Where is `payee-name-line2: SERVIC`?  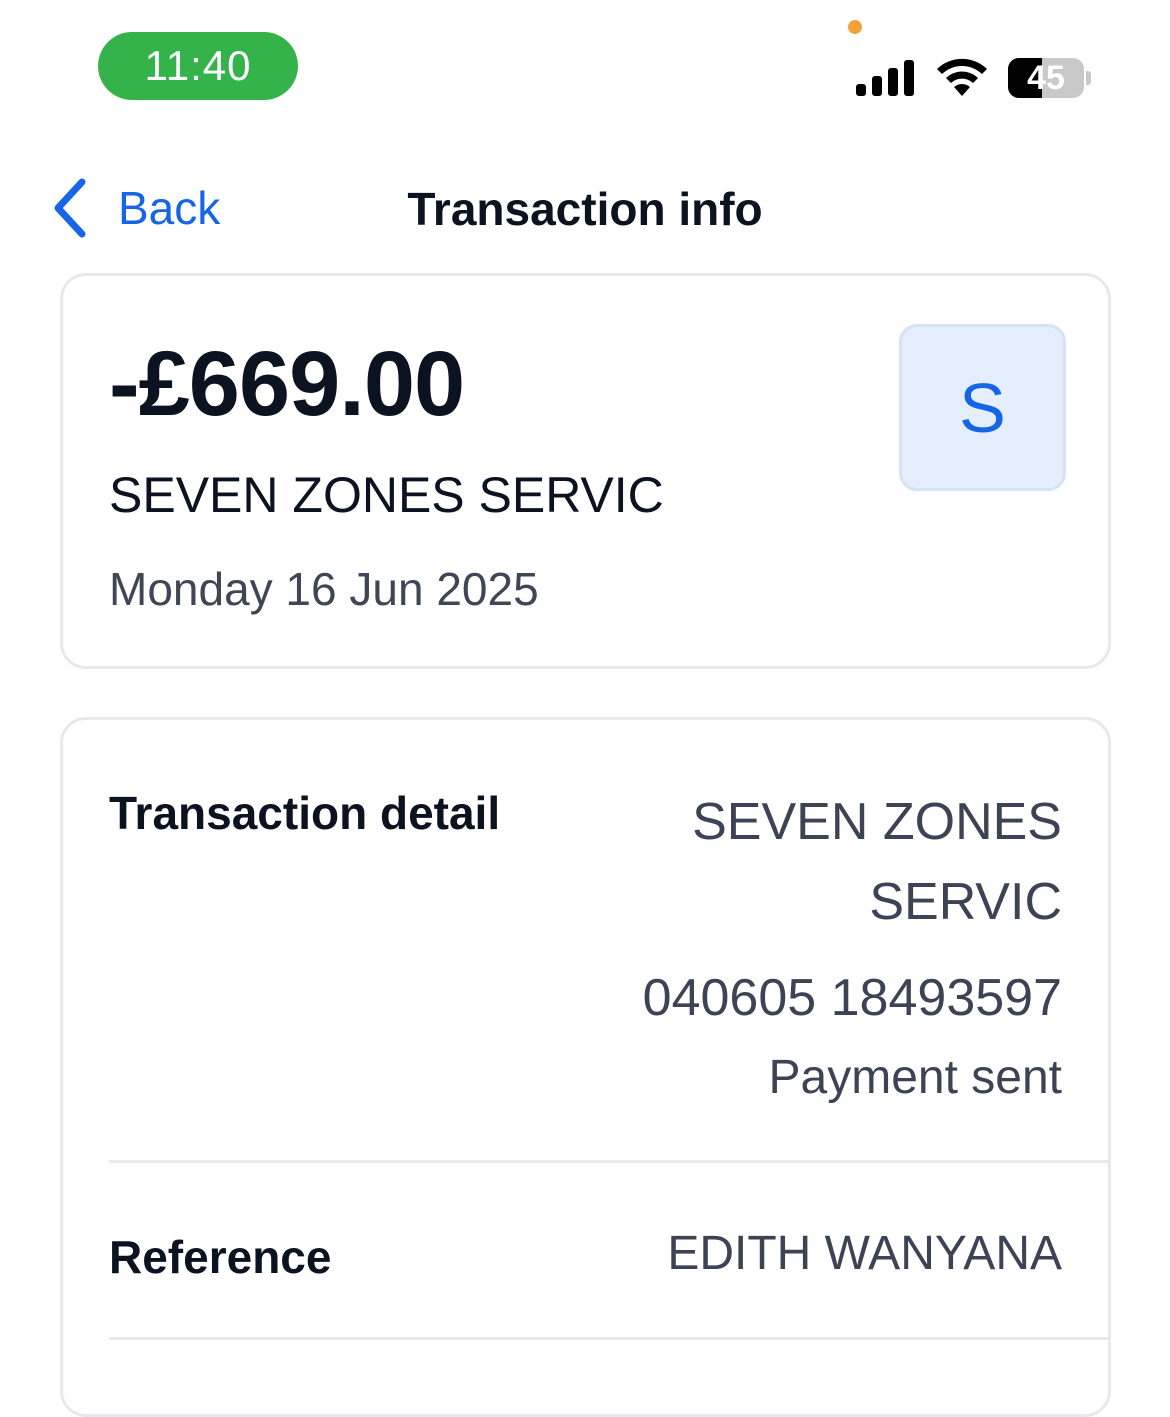 payee-name-line2: SERVIC is located at coordinates (965, 902).